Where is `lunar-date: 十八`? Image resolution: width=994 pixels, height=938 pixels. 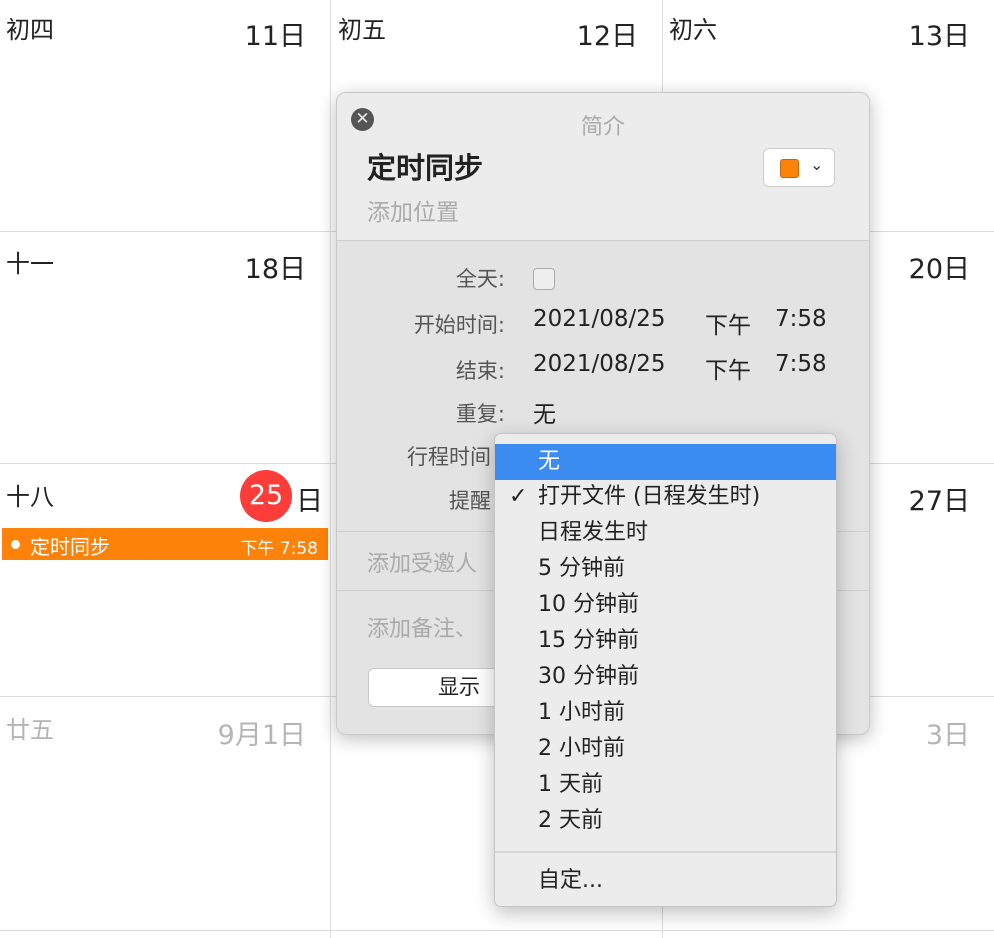 lunar-date: 十八 is located at coordinates (30, 497).